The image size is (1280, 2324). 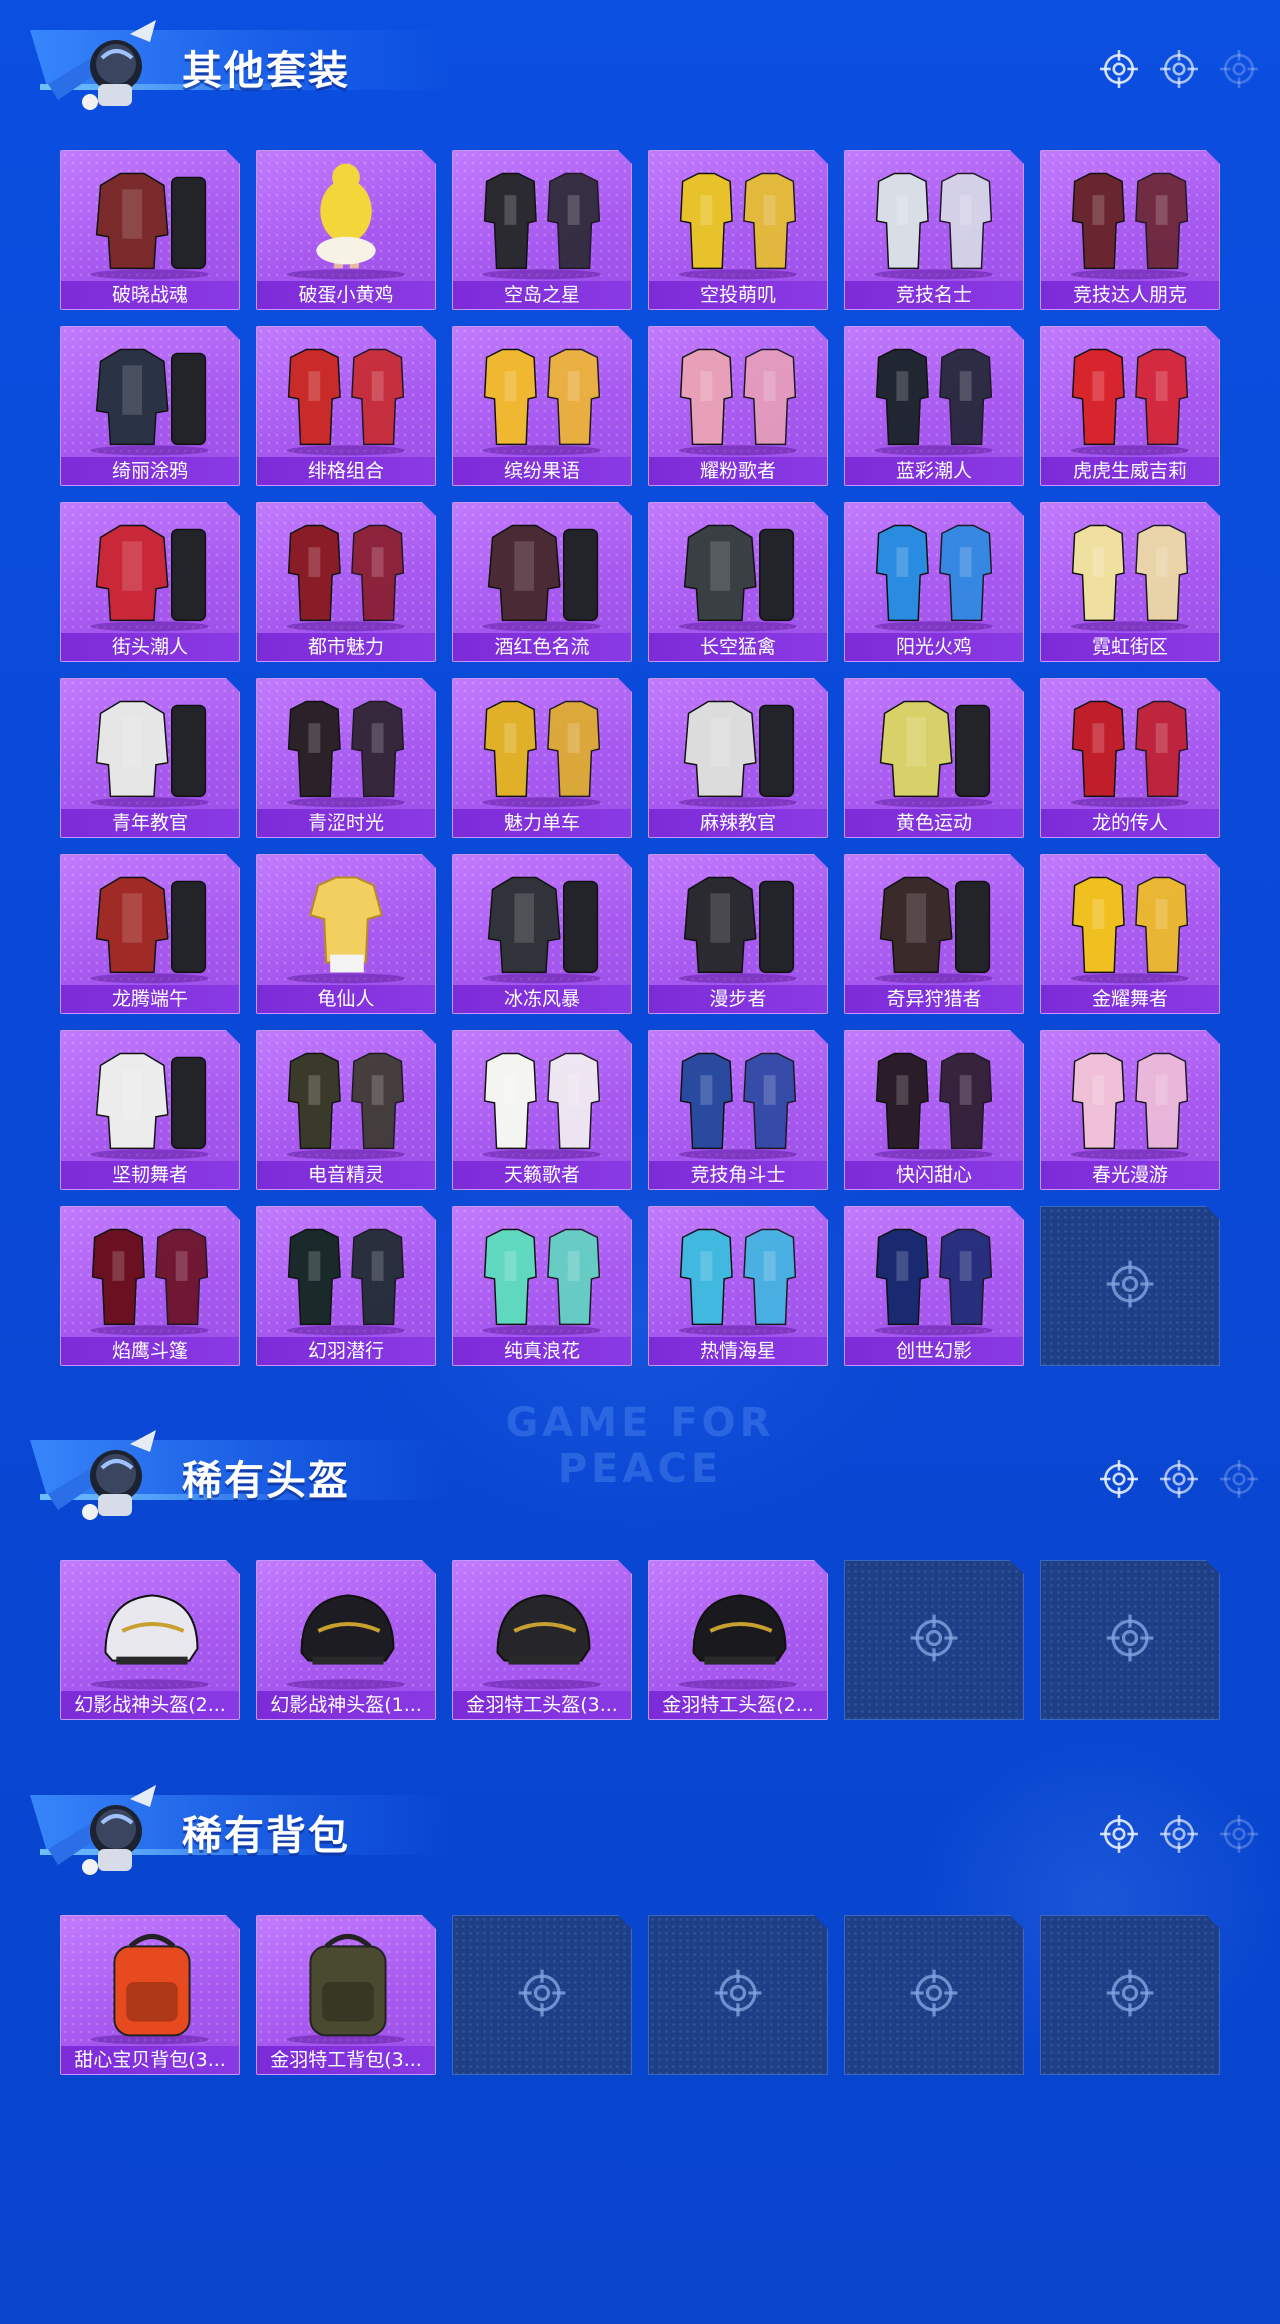 I want to click on item-card: 空岛之星, so click(x=542, y=230).